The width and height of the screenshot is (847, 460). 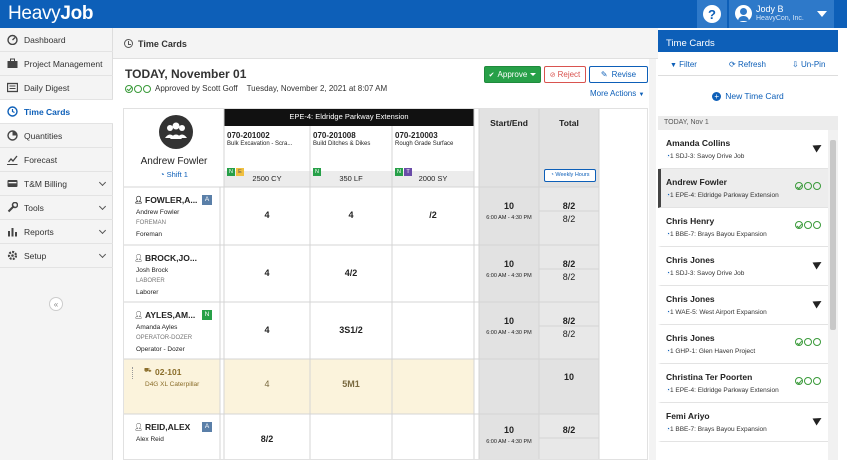 I want to click on sidebar-item-label: Tools, so click(x=34, y=207).